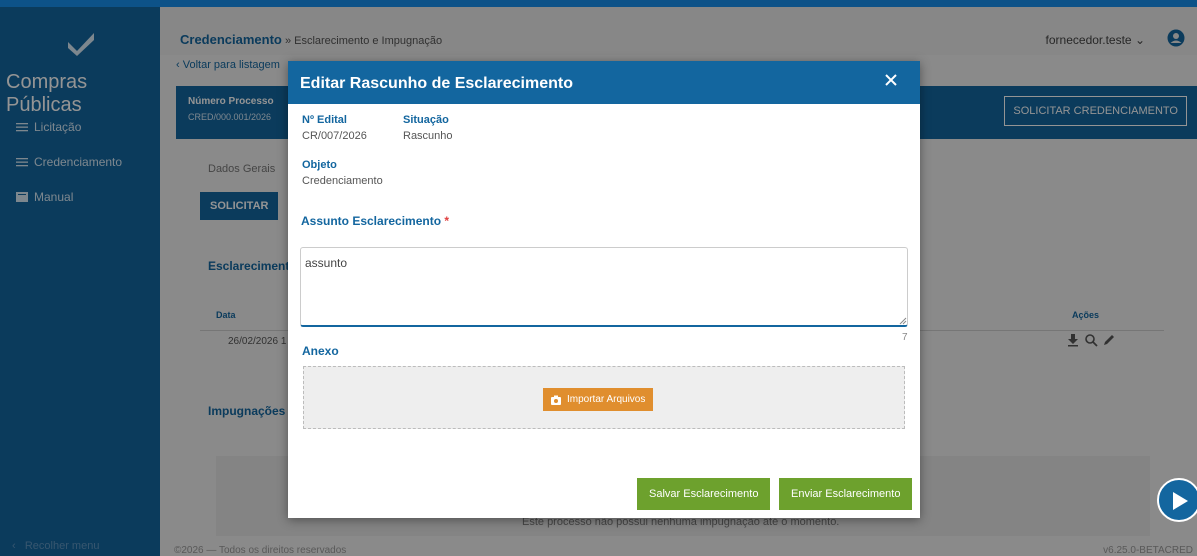 The width and height of the screenshot is (1197, 556). I want to click on subject-label: Assunto Esclarecimento *, so click(375, 221).